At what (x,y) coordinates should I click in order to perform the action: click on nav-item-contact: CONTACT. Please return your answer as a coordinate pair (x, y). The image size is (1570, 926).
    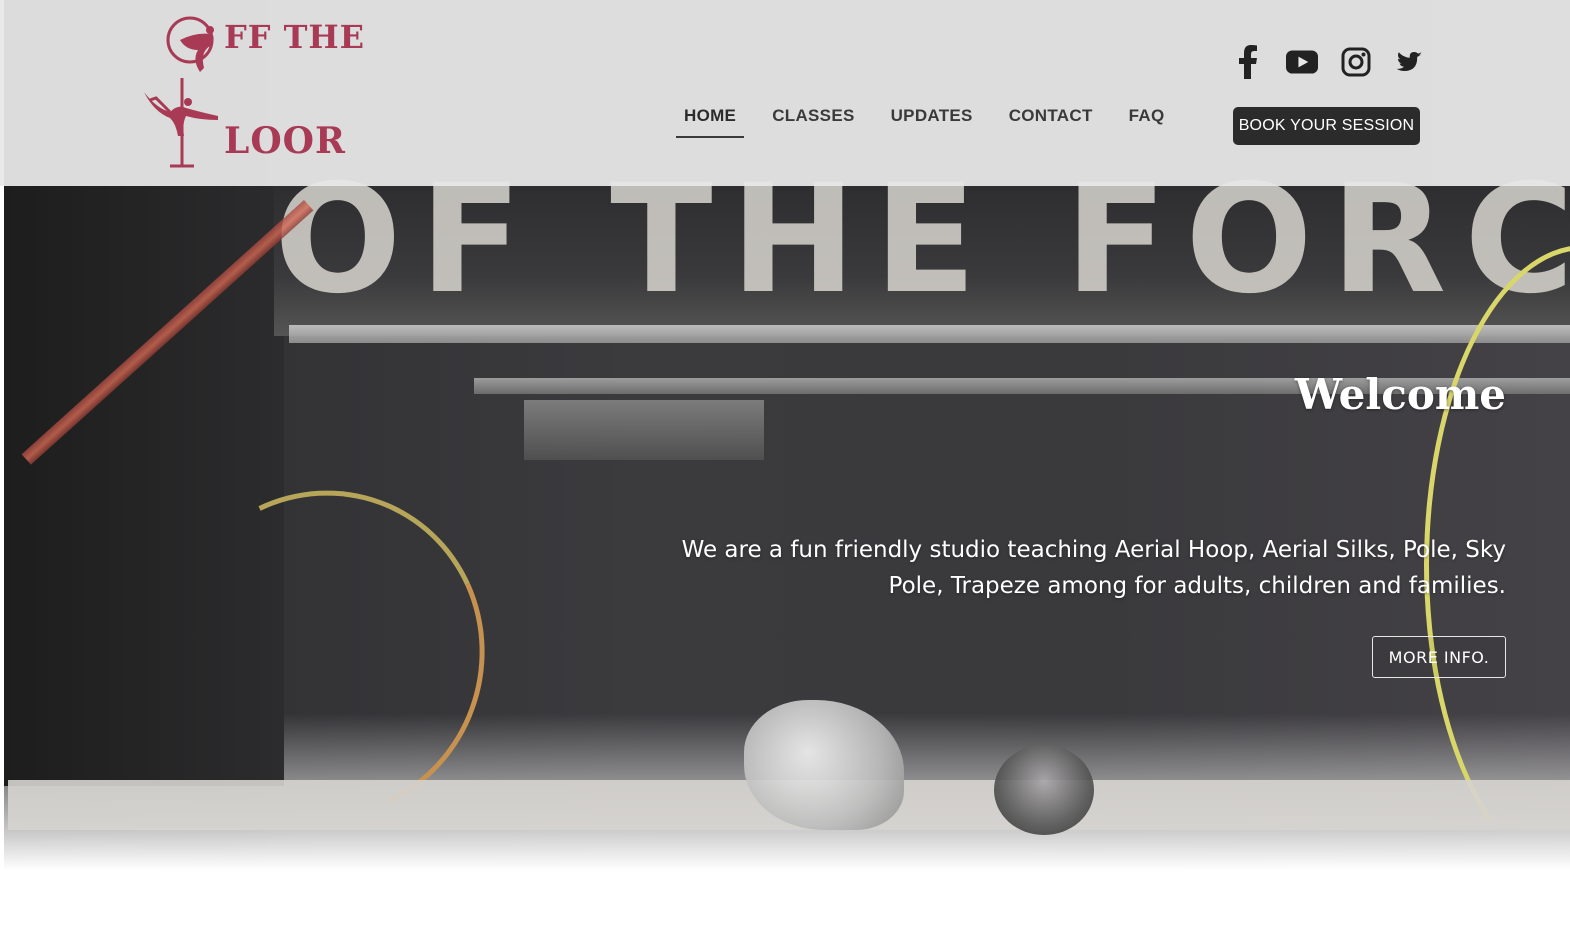
    Looking at the image, I should click on (1051, 117).